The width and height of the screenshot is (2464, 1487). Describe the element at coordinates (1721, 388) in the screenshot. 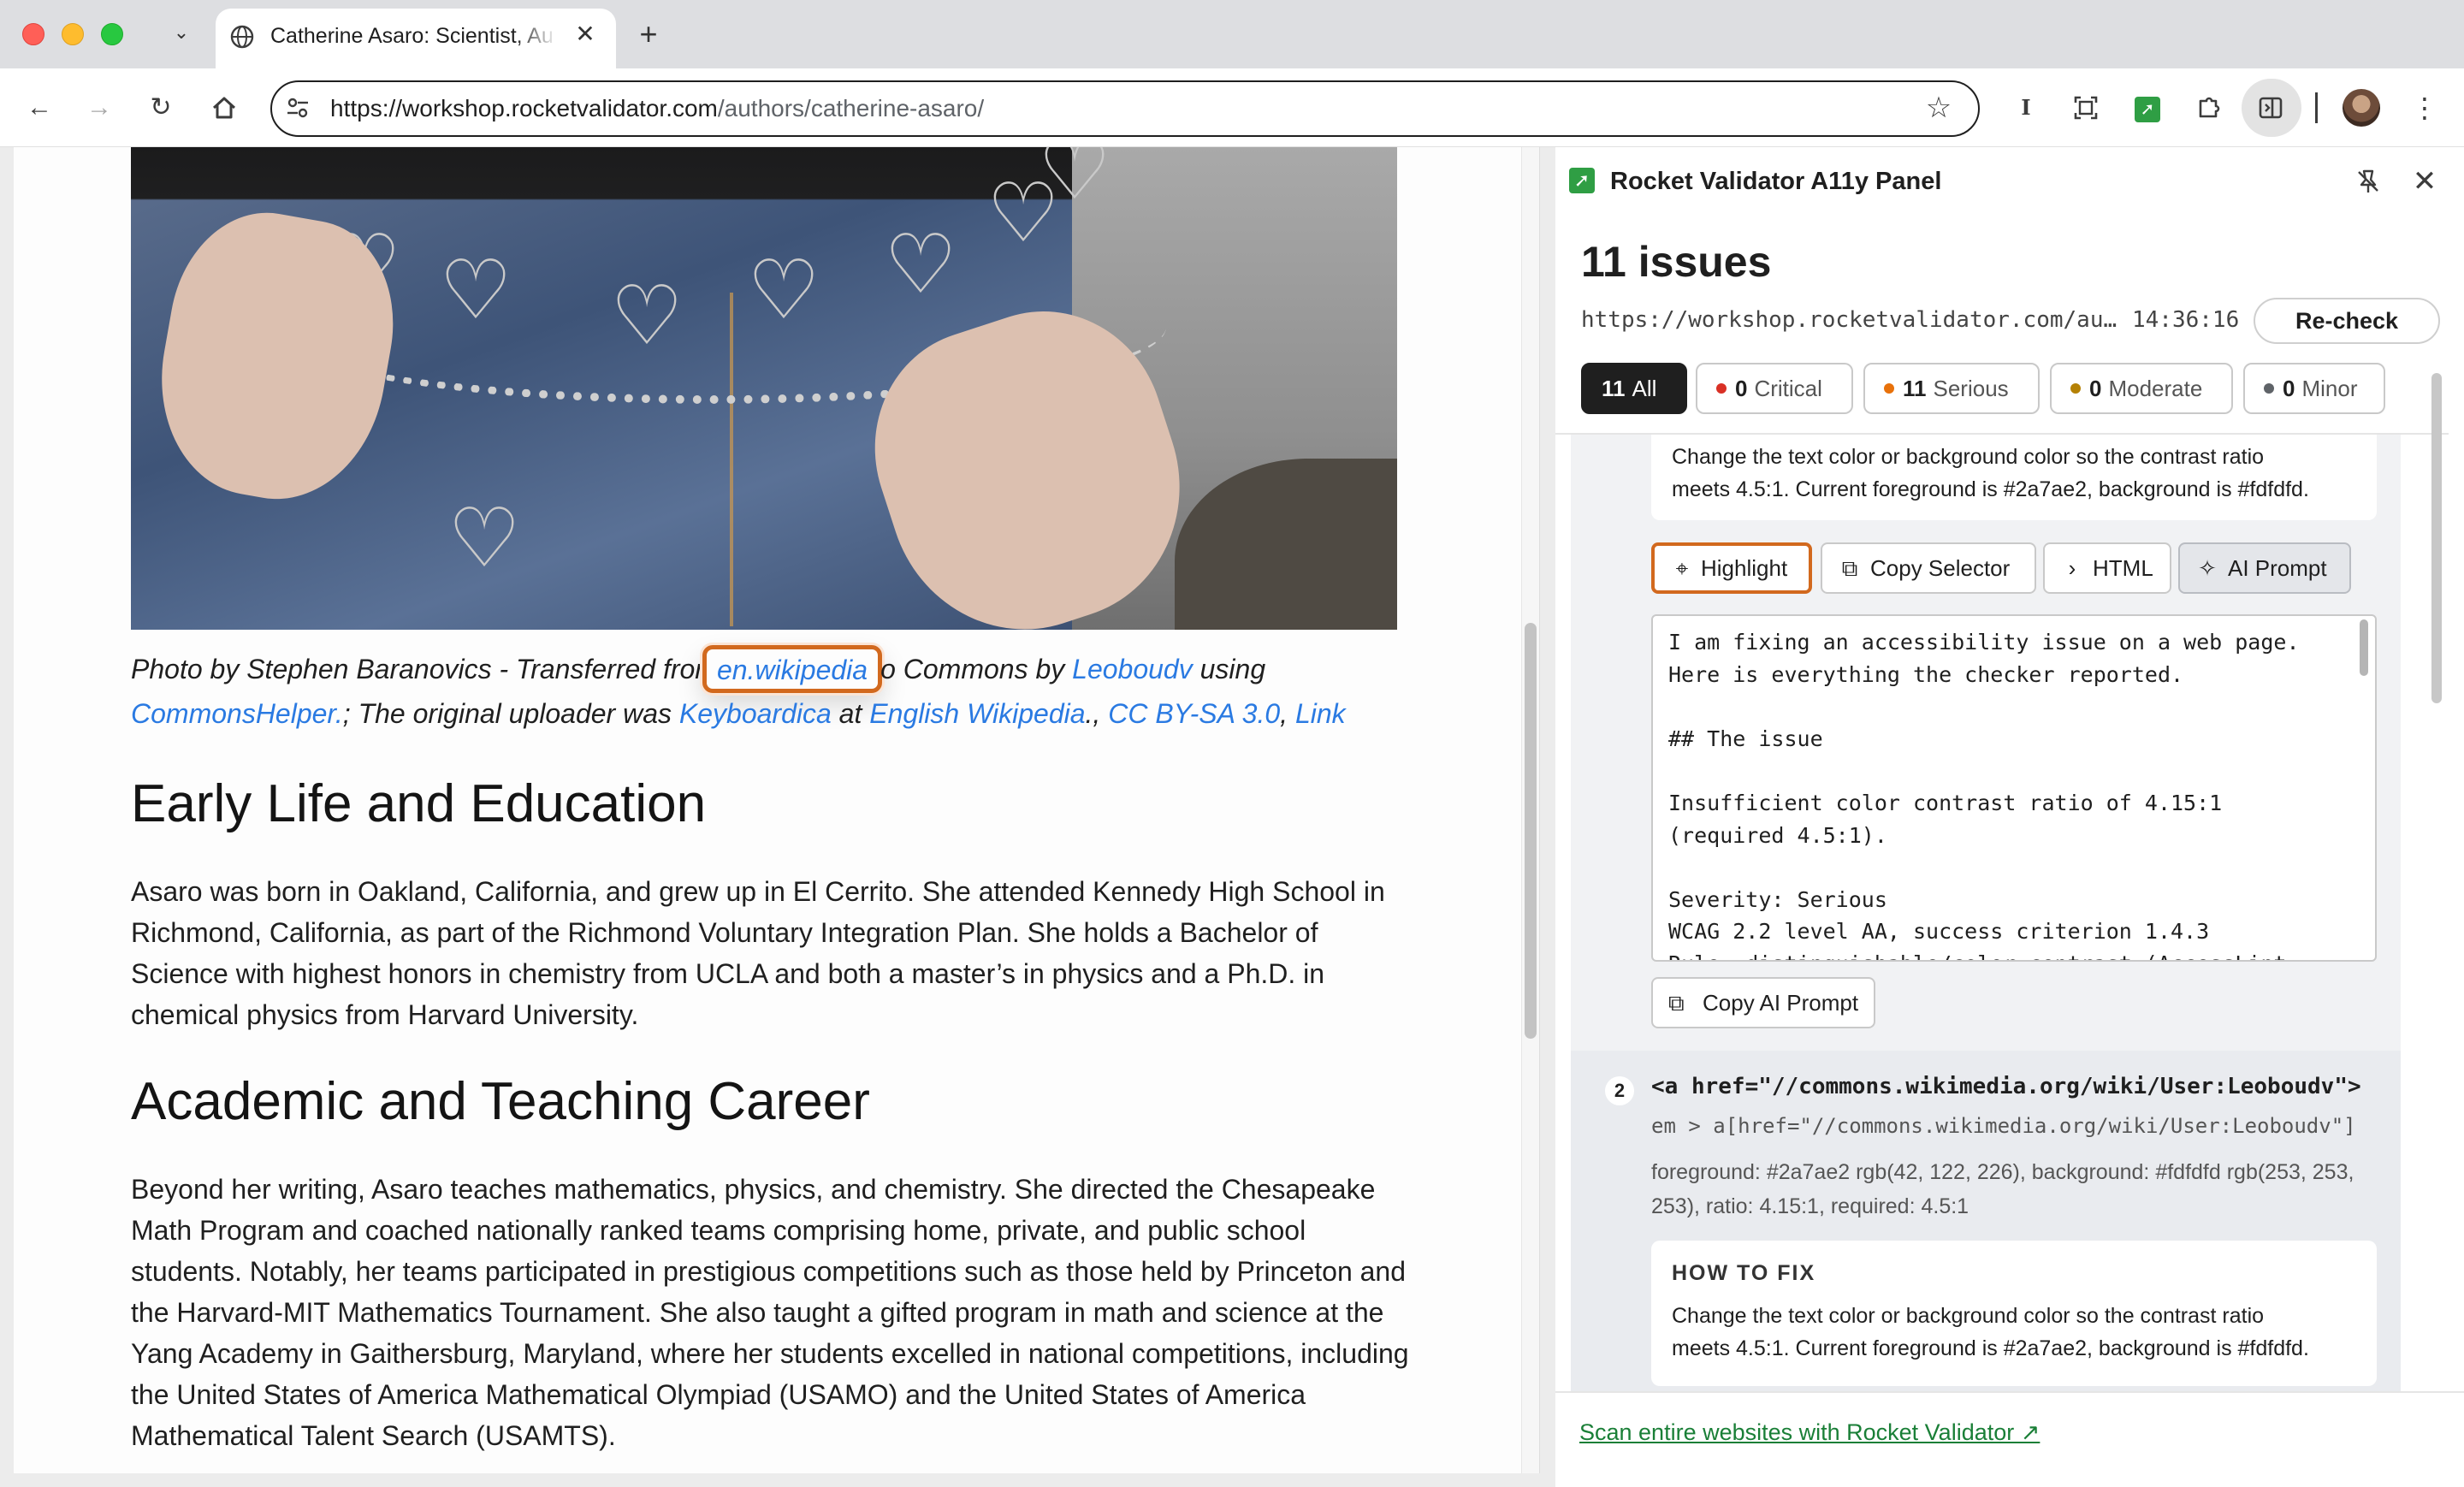

I see `severity-dot-critical` at that location.